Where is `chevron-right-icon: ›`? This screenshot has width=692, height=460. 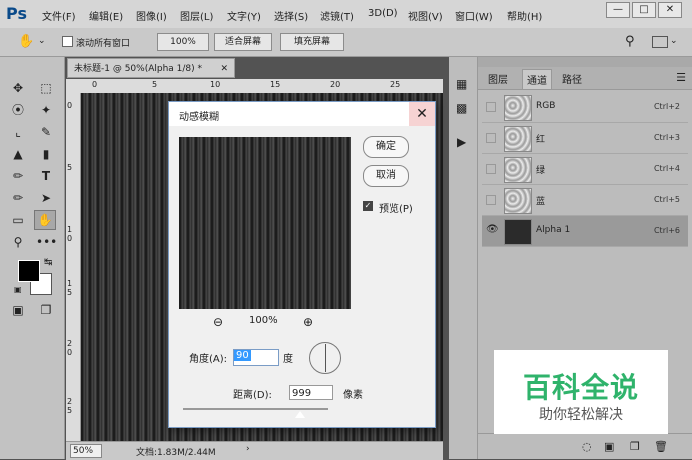 chevron-right-icon: › is located at coordinates (248, 449).